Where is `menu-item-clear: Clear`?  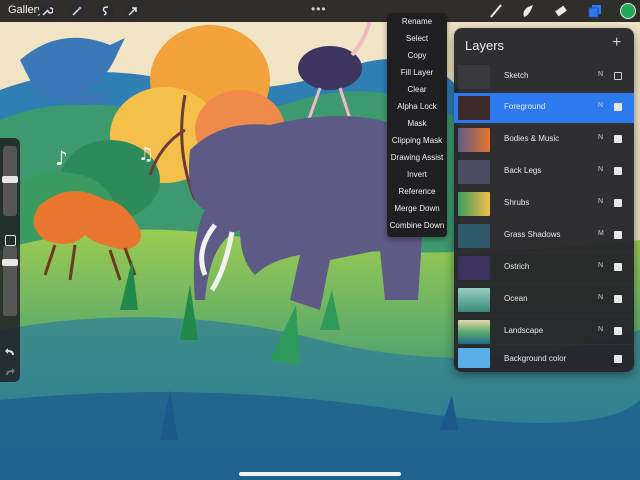
menu-item-clear: Clear is located at coordinates (417, 89).